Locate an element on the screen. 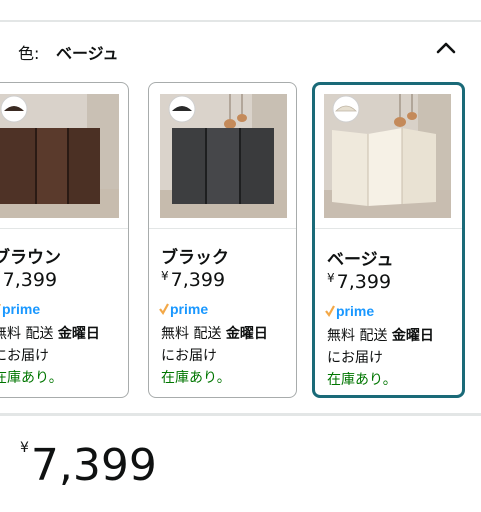 The width and height of the screenshot is (481, 512). chevron-up-icon is located at coordinates (446, 48).